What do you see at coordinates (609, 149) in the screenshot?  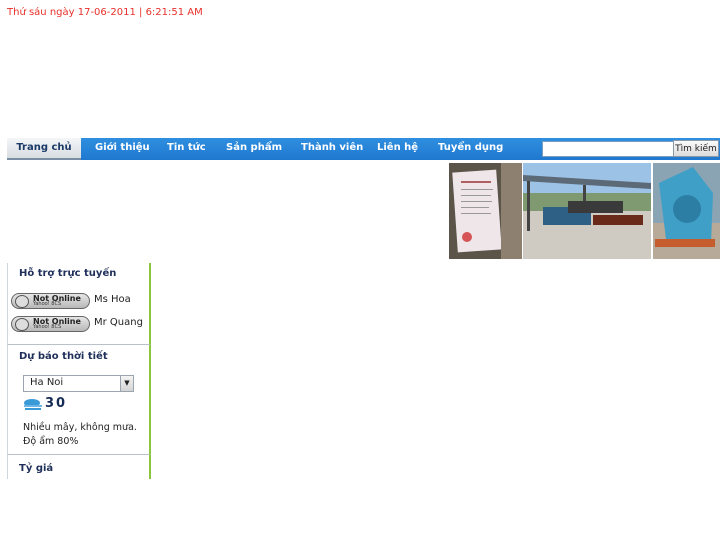 I see `search-input` at bounding box center [609, 149].